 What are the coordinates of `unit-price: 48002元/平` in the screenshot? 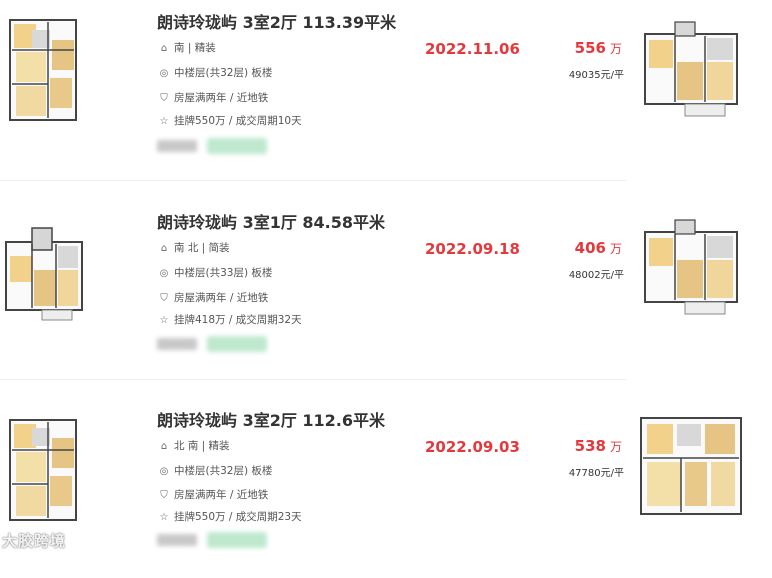 It's located at (596, 275).